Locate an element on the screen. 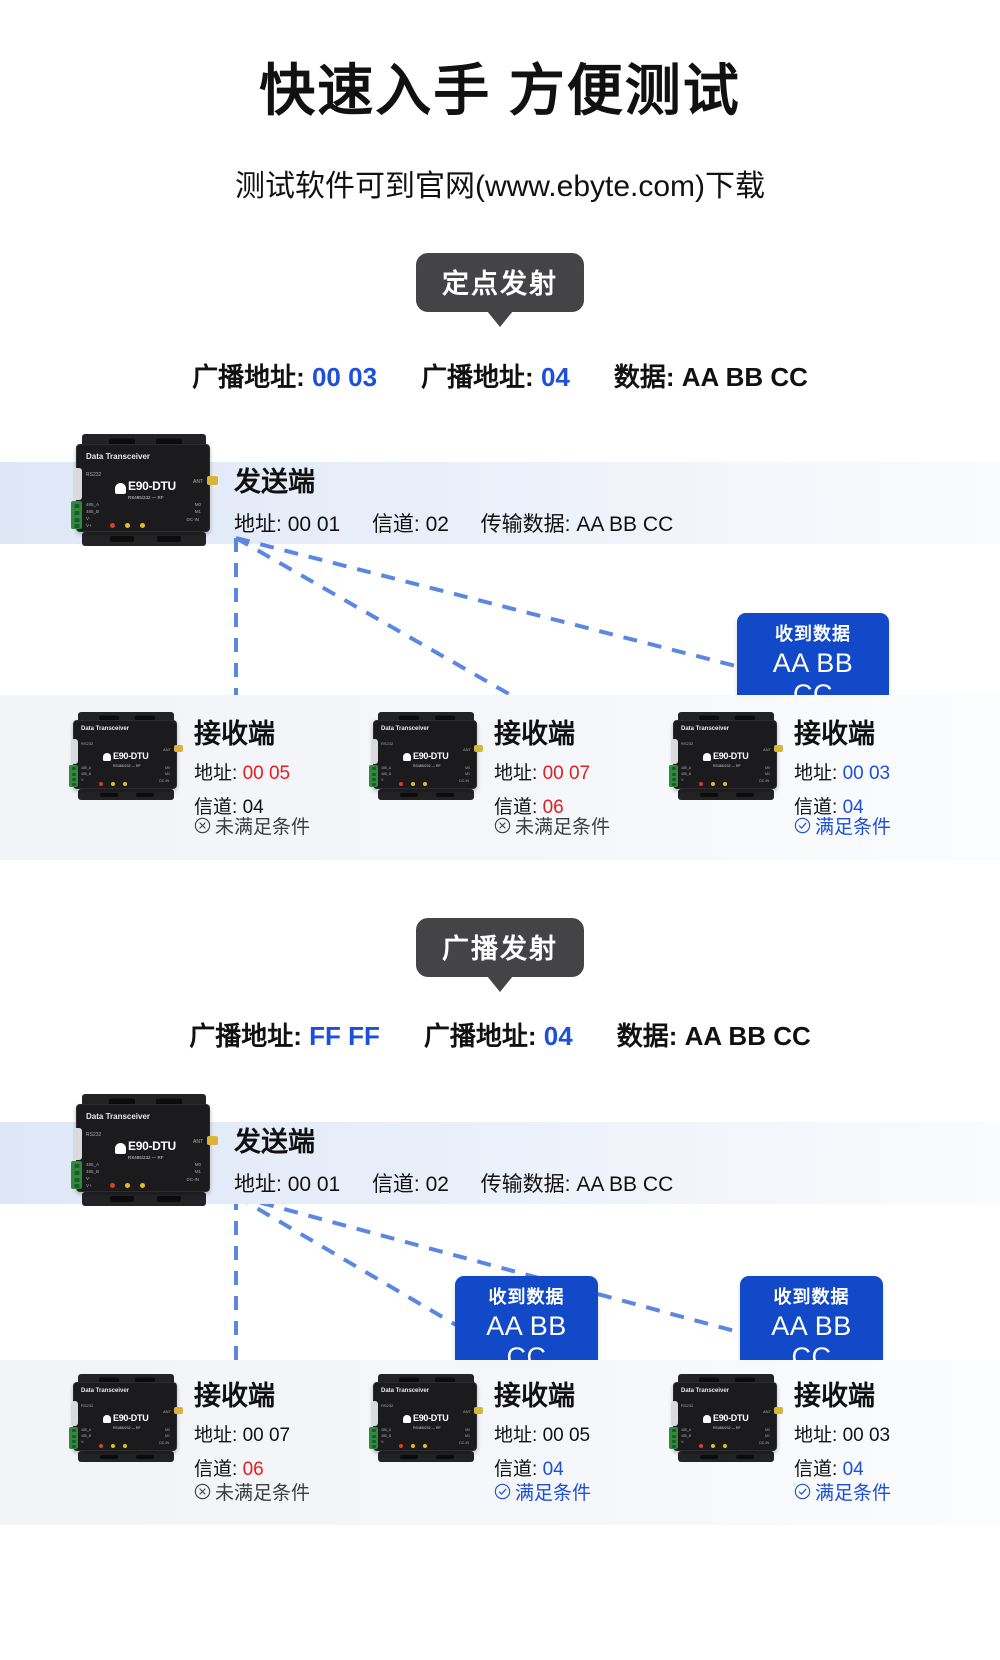  receiver-info: 接收端 地址: 00 07 信道: 06 is located at coordinates (542, 765).